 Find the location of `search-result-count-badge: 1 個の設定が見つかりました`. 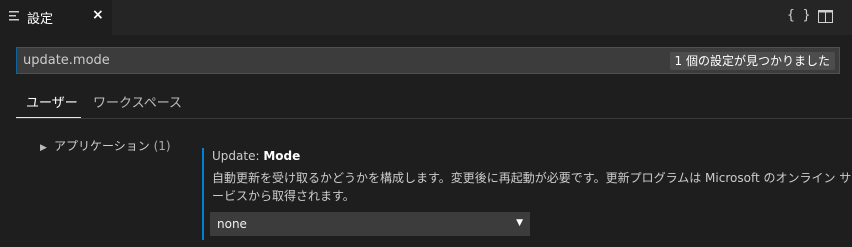

search-result-count-badge: 1 個の設定が見つかりました is located at coordinates (752, 61).